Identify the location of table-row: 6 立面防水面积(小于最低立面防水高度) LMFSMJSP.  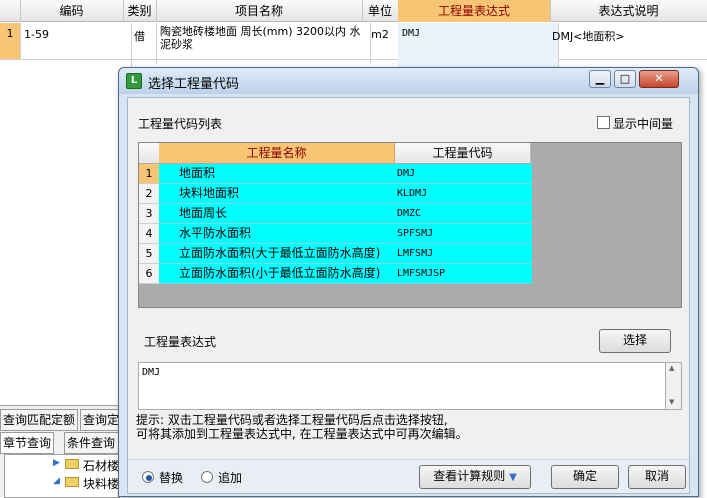
(335, 274).